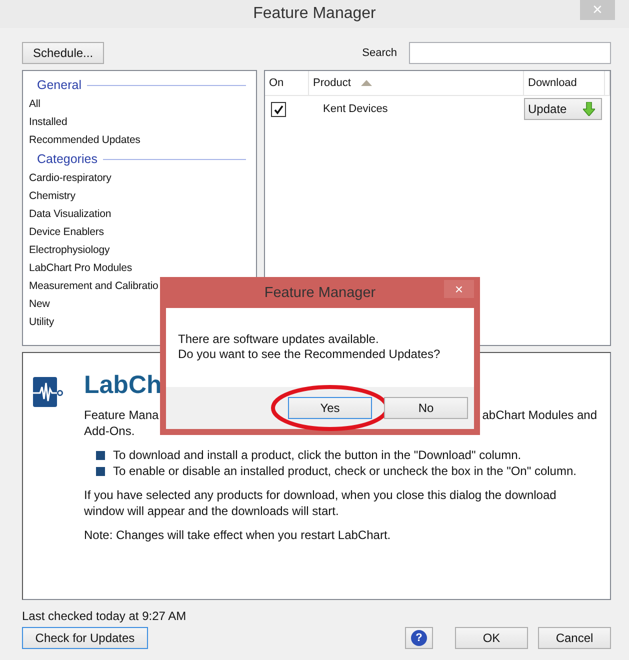 This screenshot has width=629, height=660. What do you see at coordinates (426, 408) in the screenshot?
I see `no-button: No` at bounding box center [426, 408].